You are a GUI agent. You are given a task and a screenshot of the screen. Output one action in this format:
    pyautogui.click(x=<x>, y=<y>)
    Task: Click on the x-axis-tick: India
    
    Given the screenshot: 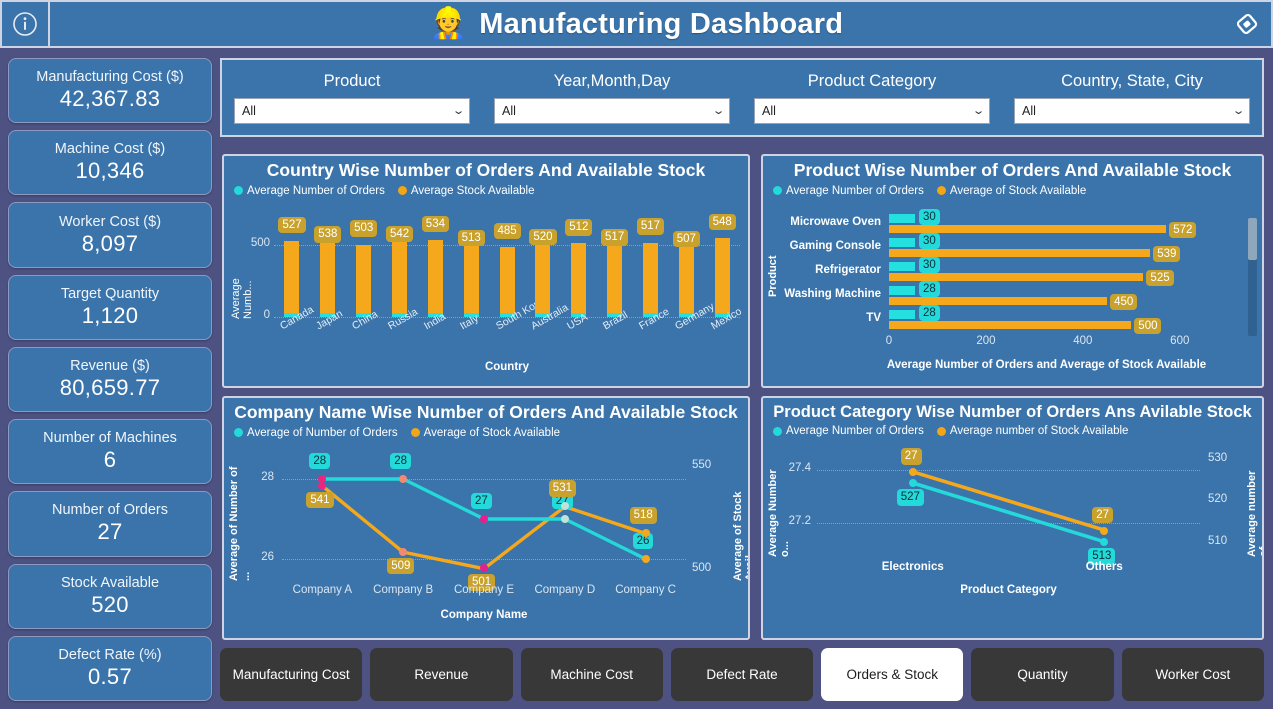 What is the action you would take?
    pyautogui.click(x=434, y=321)
    